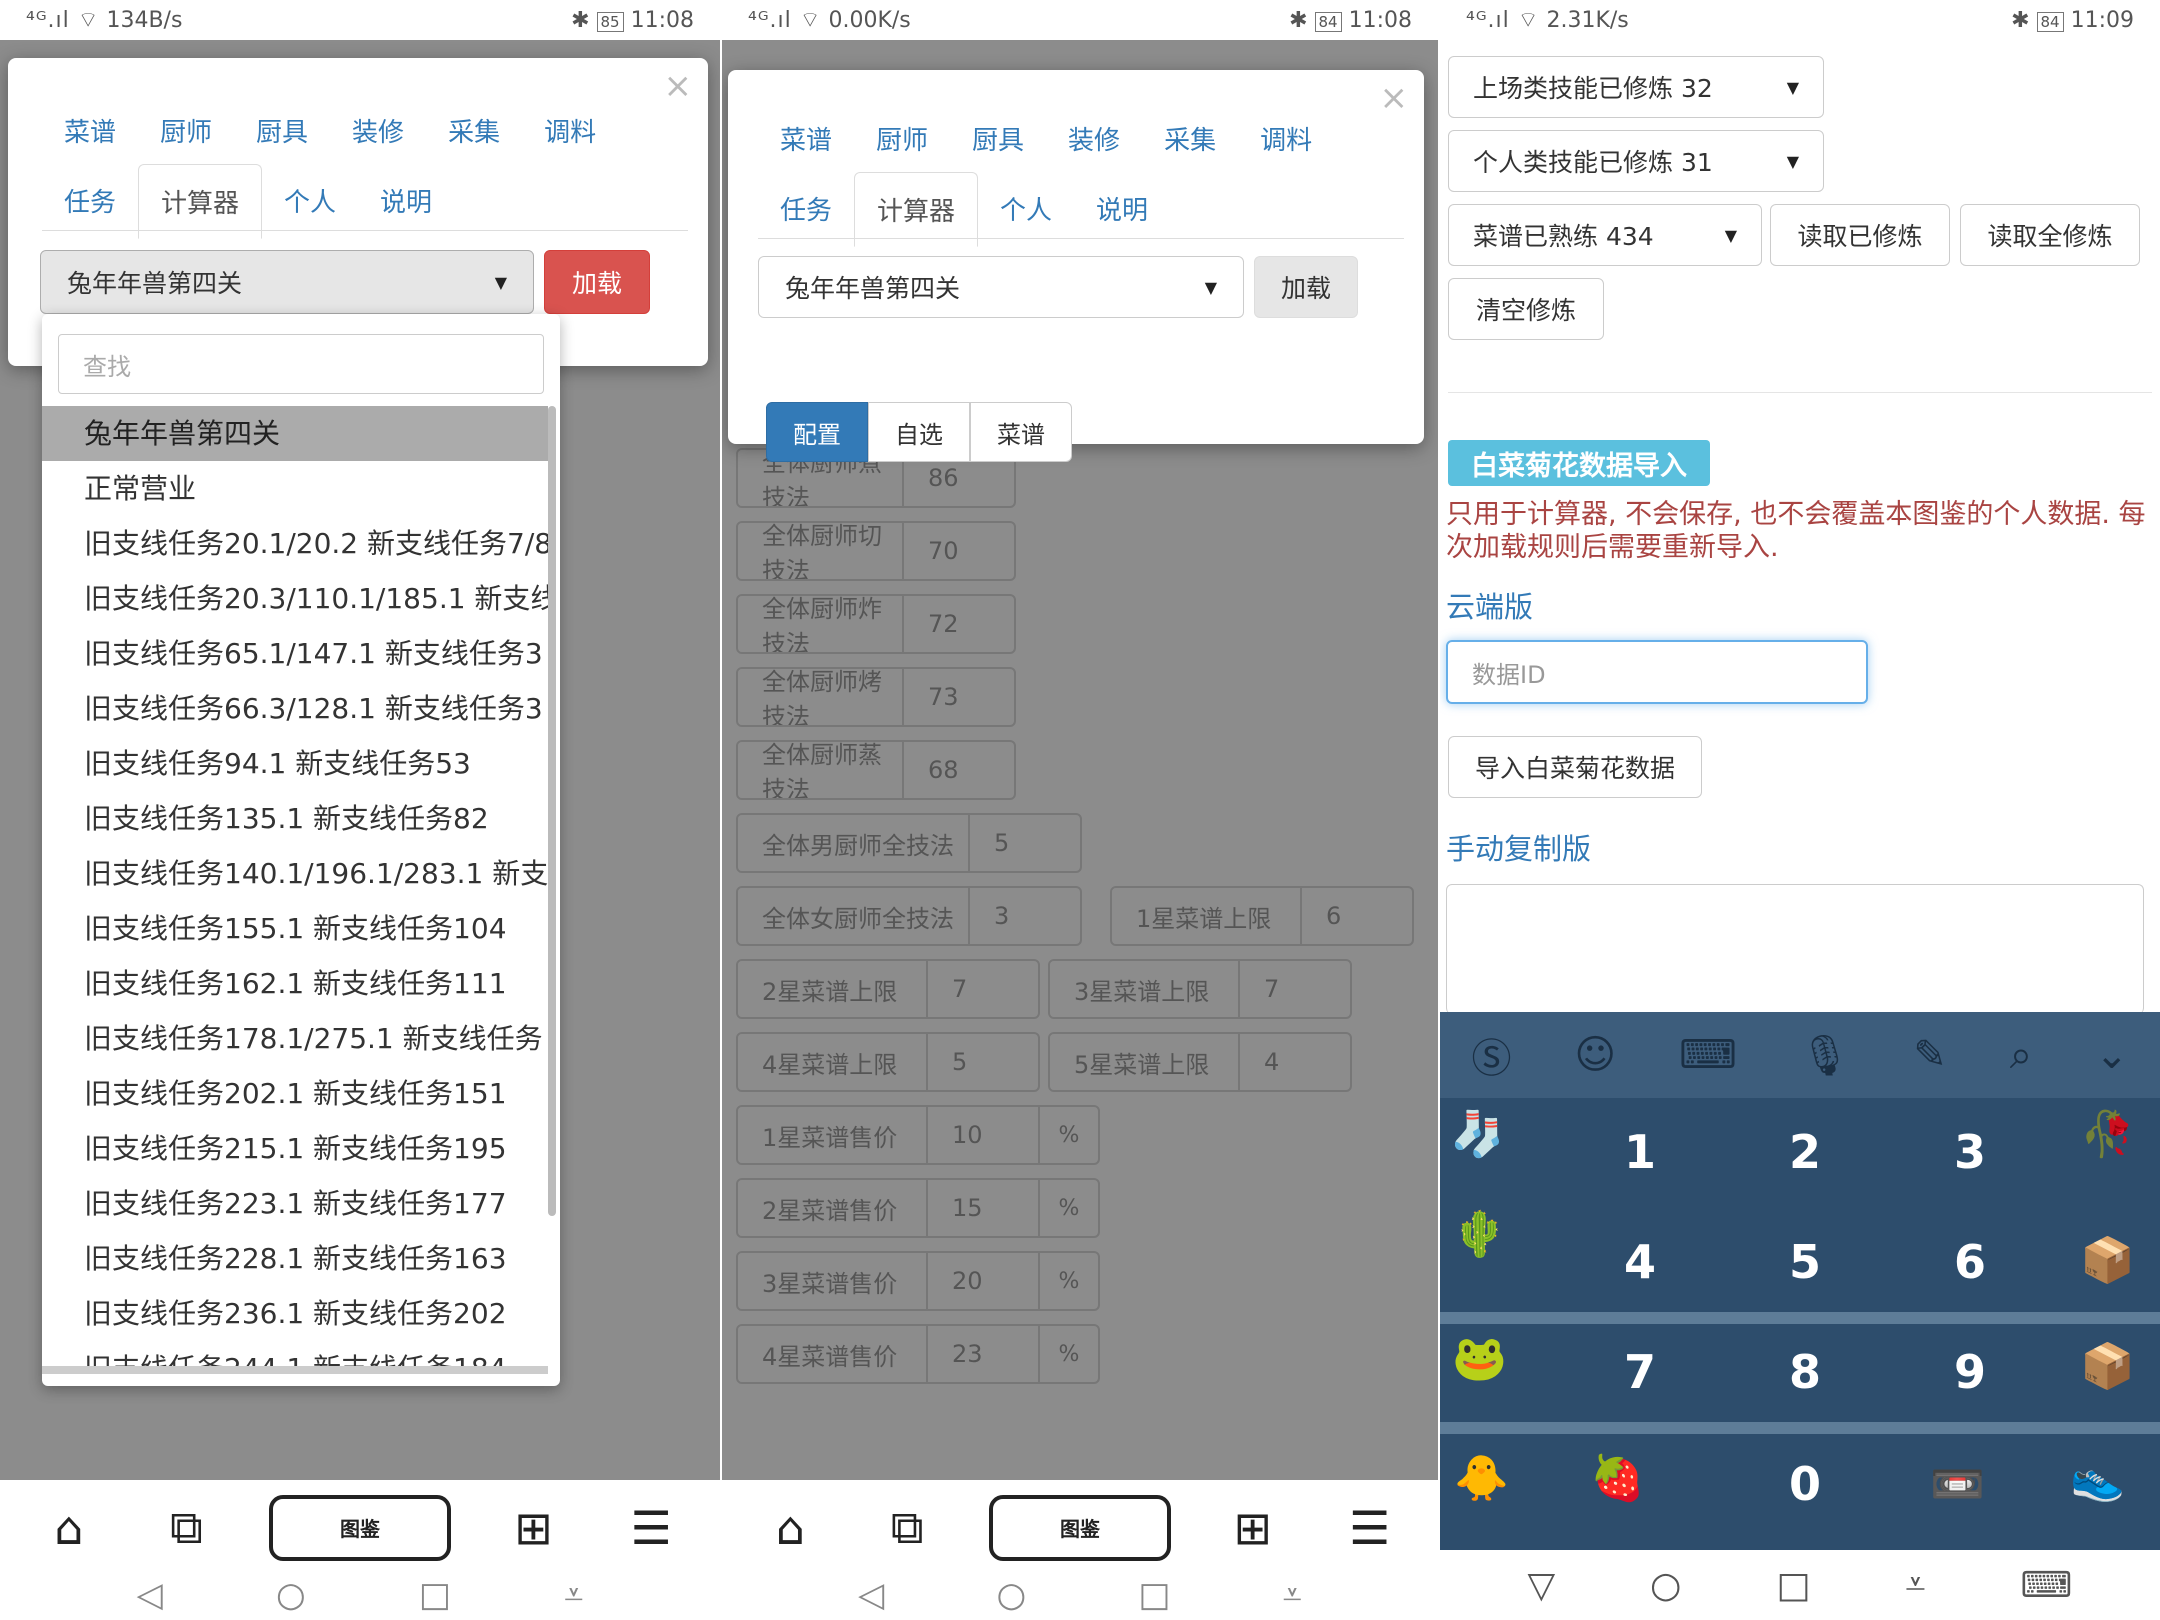 The image size is (2160, 1620). I want to click on number-key: 6, so click(1970, 1262).